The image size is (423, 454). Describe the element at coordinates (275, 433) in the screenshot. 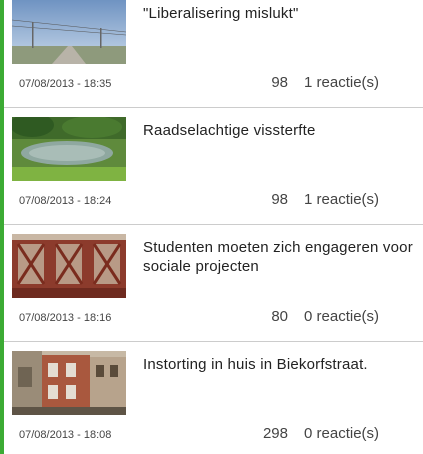

I see `view-count: 298` at that location.